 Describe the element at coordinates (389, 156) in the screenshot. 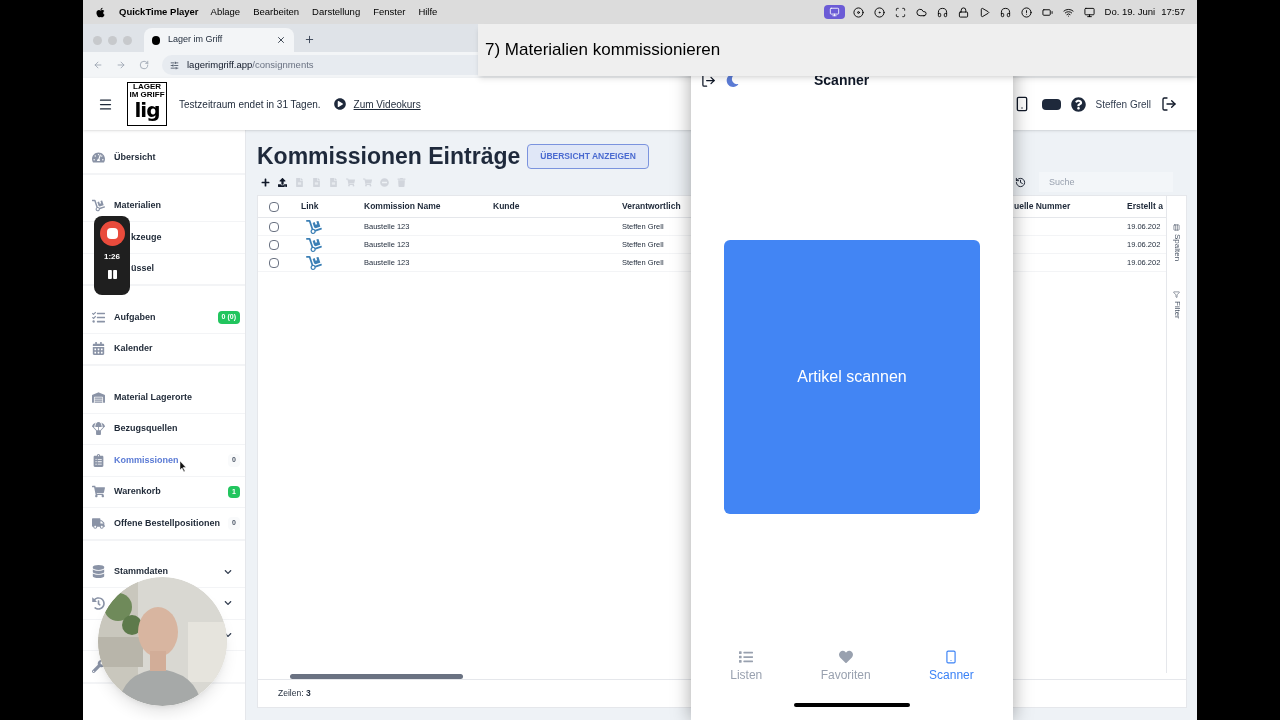

I see `page-title: Kommissionen Einträge` at that location.